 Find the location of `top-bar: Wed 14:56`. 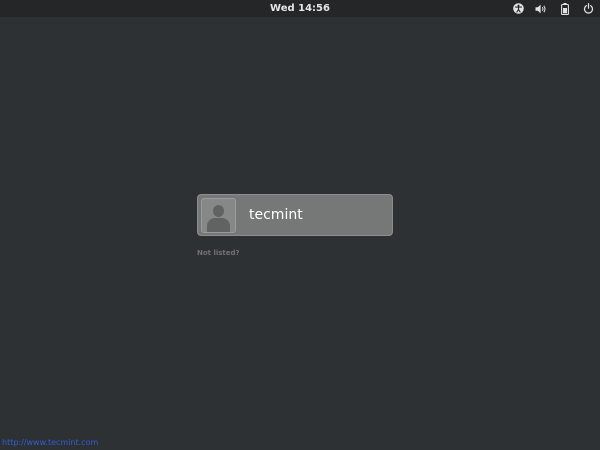

top-bar: Wed 14:56 is located at coordinates (300, 8).